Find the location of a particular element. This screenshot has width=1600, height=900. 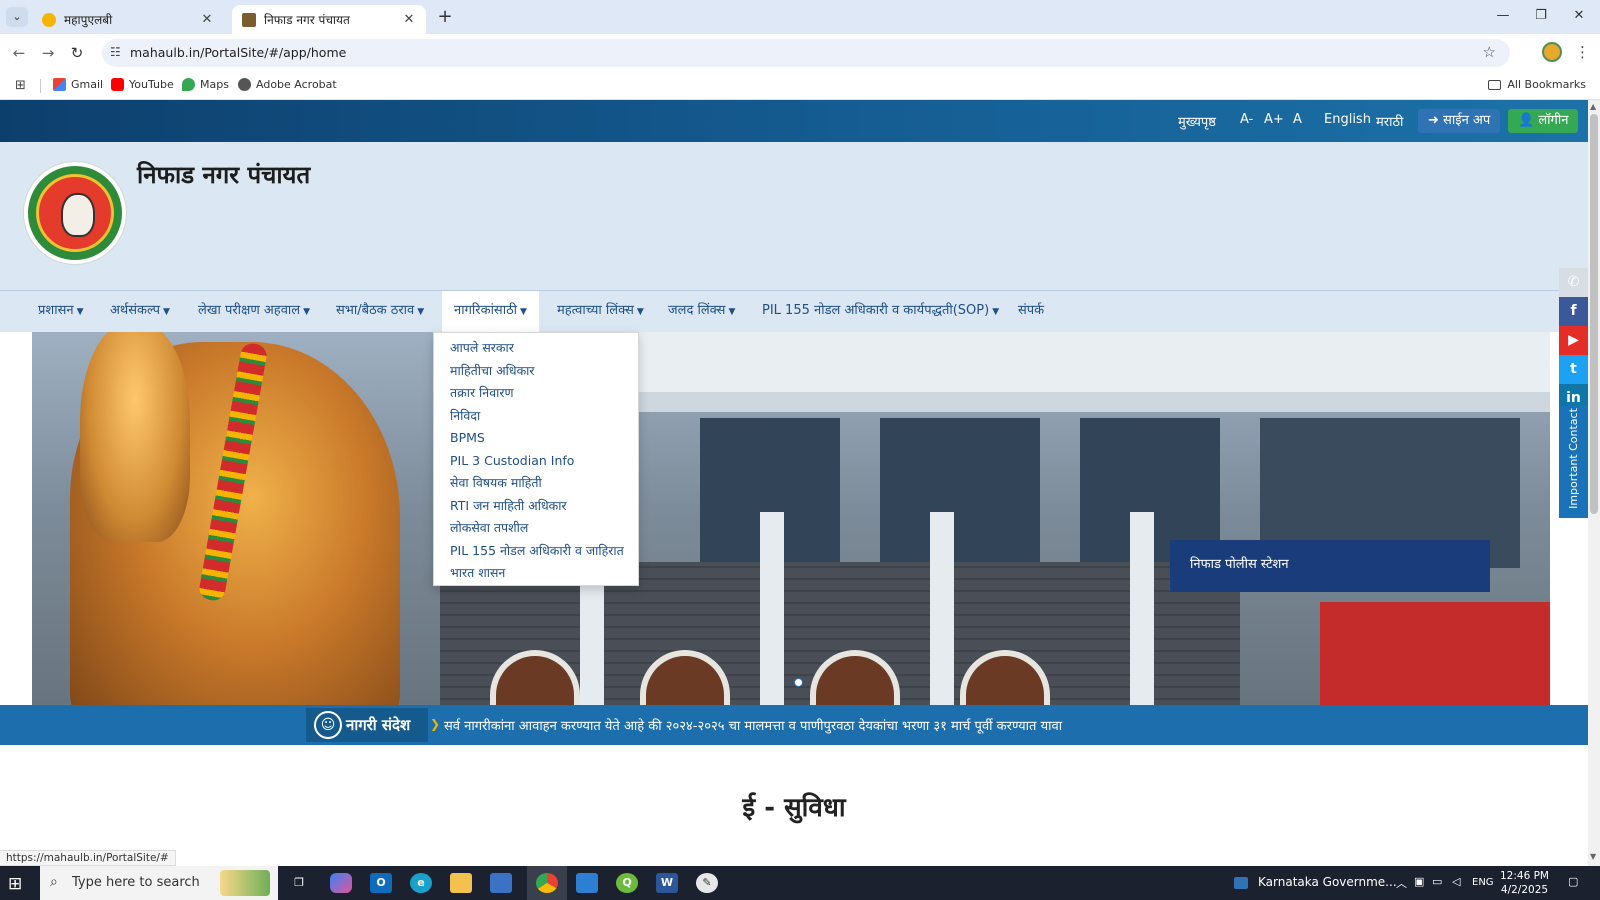

all-bookmarks: All Bookmarks is located at coordinates (1537, 84).